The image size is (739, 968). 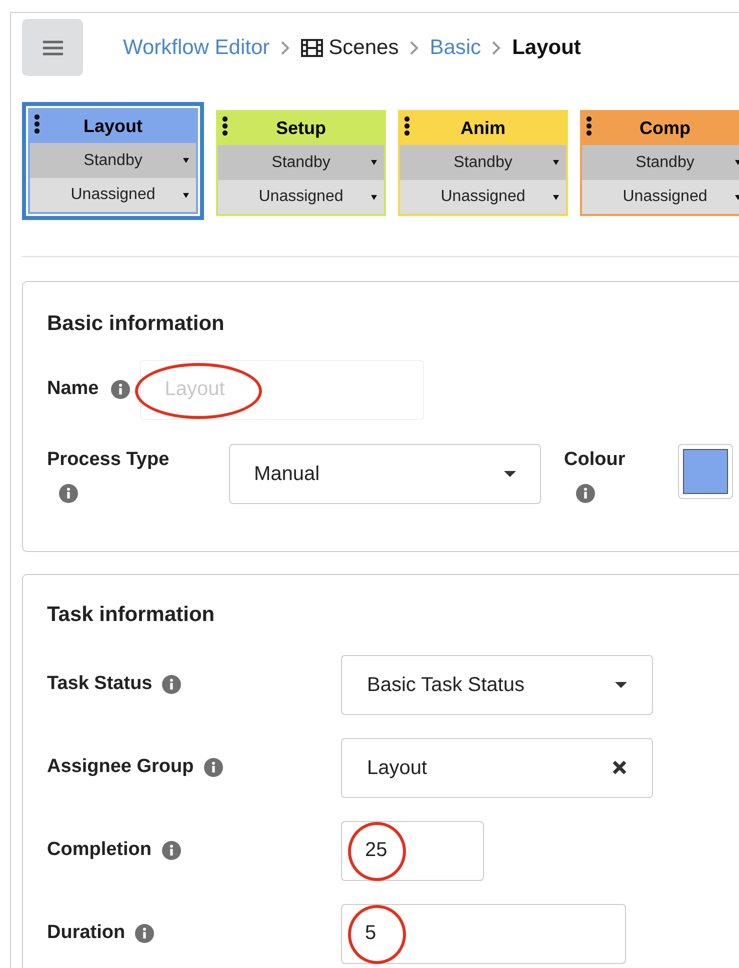 What do you see at coordinates (412, 850) in the screenshot?
I see `input-field: 25` at bounding box center [412, 850].